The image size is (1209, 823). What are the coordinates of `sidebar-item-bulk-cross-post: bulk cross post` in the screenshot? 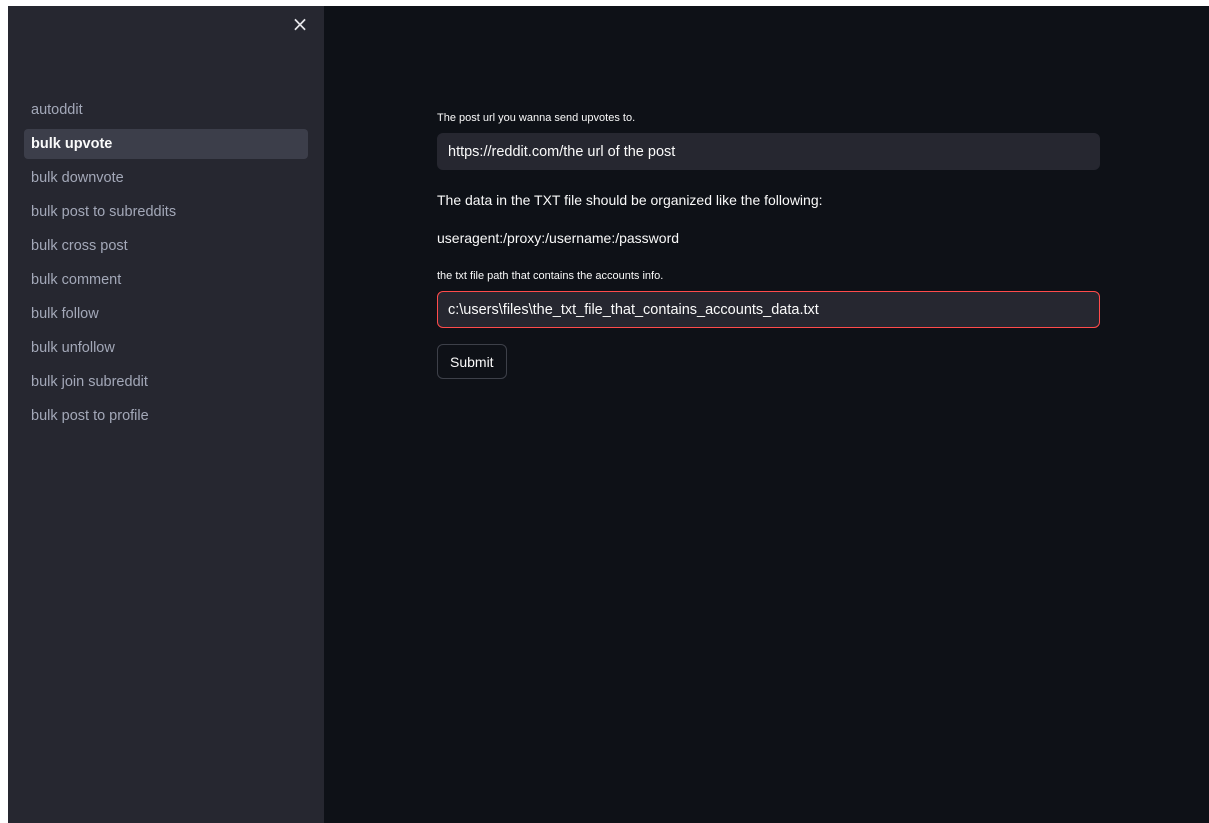 It's located at (166, 246).